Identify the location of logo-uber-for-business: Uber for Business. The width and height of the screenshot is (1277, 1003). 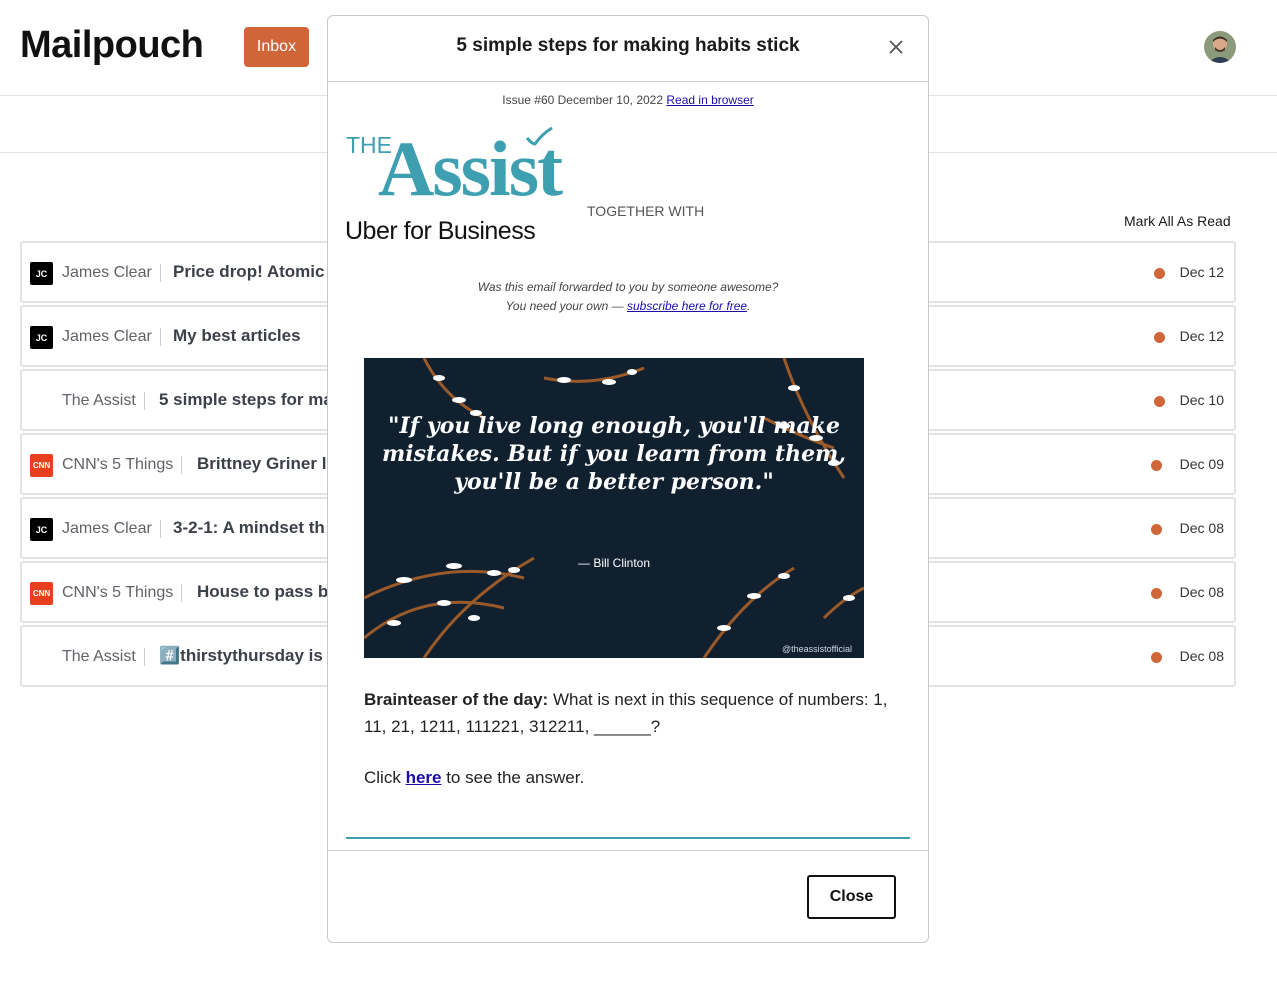
(440, 231).